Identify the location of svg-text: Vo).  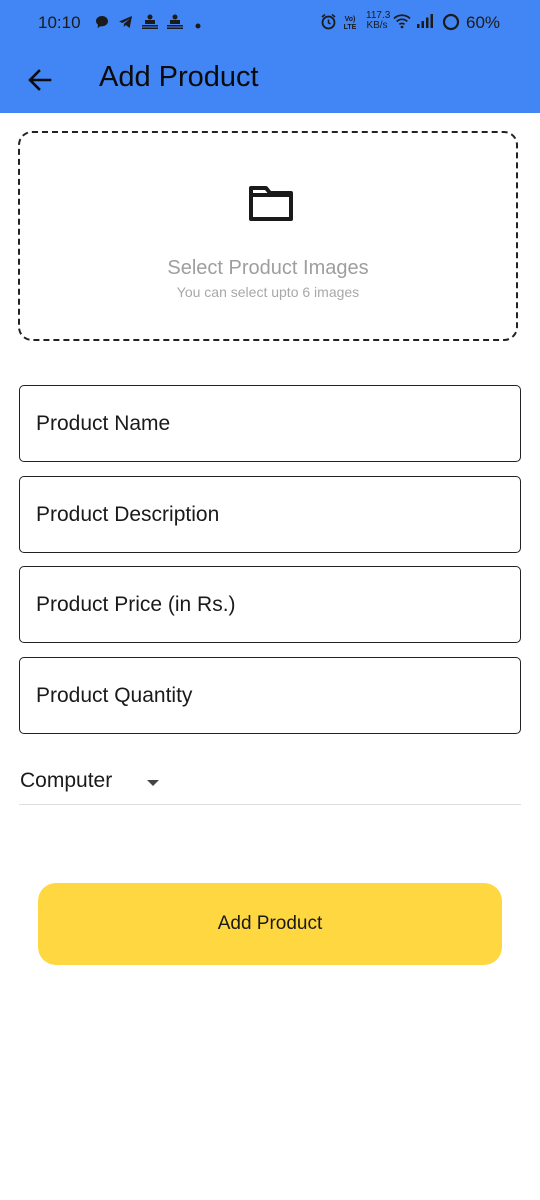
(350, 19).